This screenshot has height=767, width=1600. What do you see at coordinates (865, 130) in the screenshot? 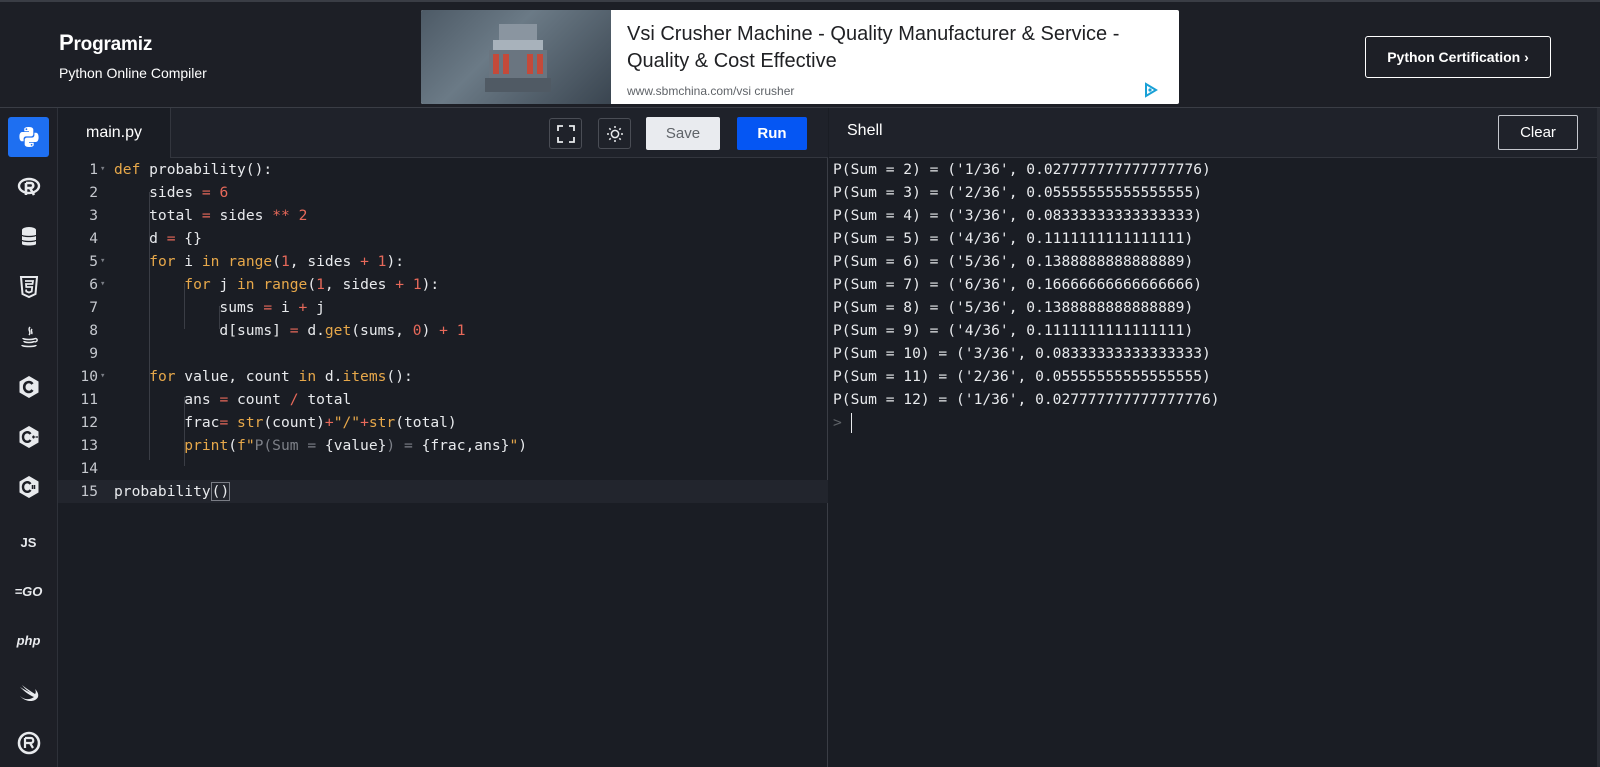
I see `shell-title: Shell` at bounding box center [865, 130].